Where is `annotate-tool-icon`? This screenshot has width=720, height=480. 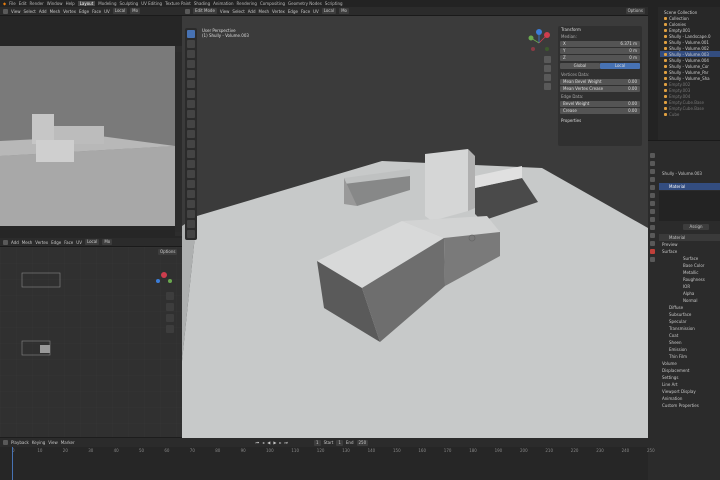
annotate-tool-icon is located at coordinates (191, 94).